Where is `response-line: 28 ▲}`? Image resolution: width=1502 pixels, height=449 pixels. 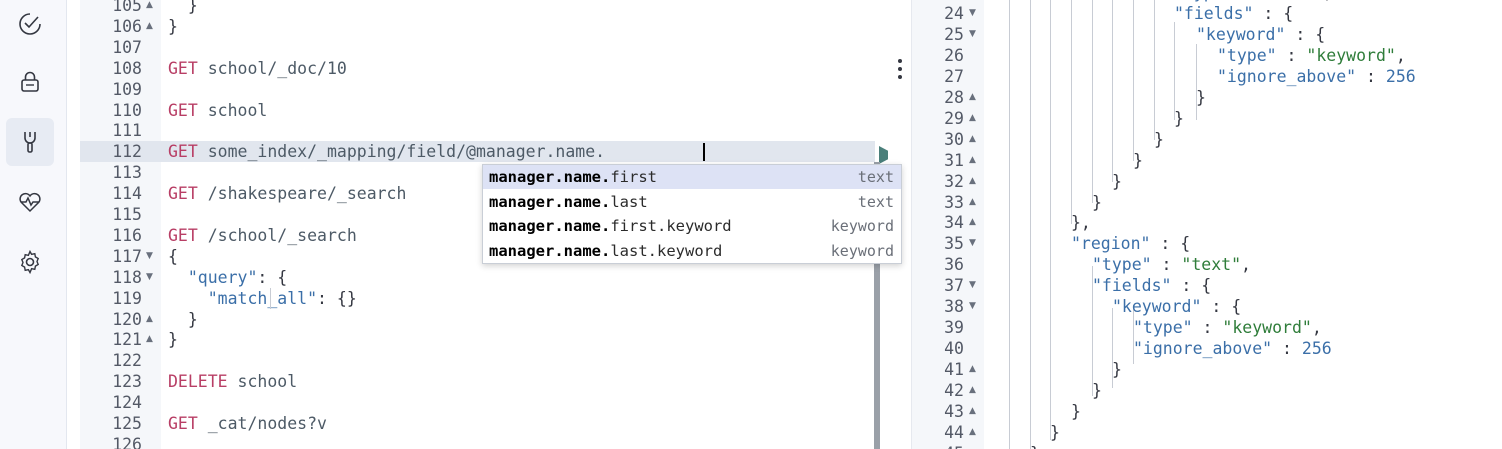
response-line: 28 ▲} is located at coordinates (1207, 97).